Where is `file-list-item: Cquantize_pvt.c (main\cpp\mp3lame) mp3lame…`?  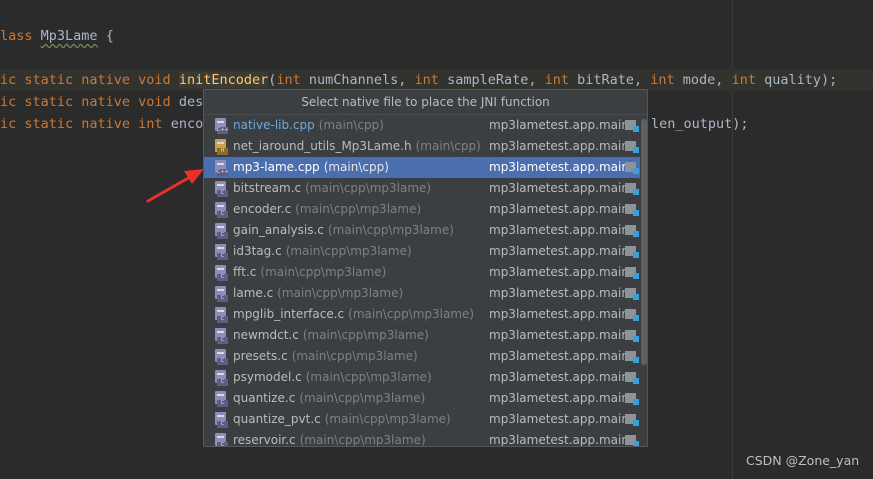
file-list-item: Cquantize_pvt.c (main\cpp\mp3lame) mp3lame… is located at coordinates (422, 419).